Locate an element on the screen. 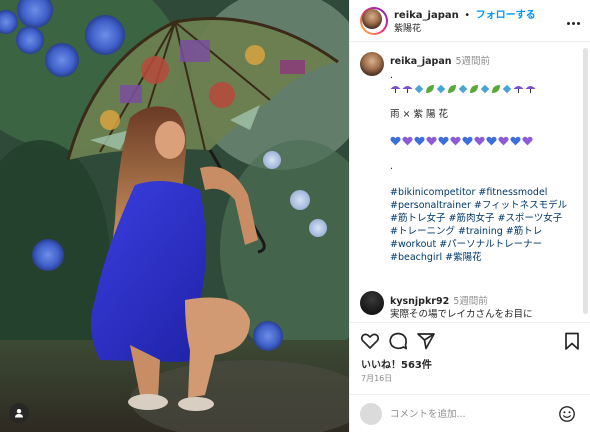 The image size is (590, 432). caption-author-avatar is located at coordinates (372, 64).